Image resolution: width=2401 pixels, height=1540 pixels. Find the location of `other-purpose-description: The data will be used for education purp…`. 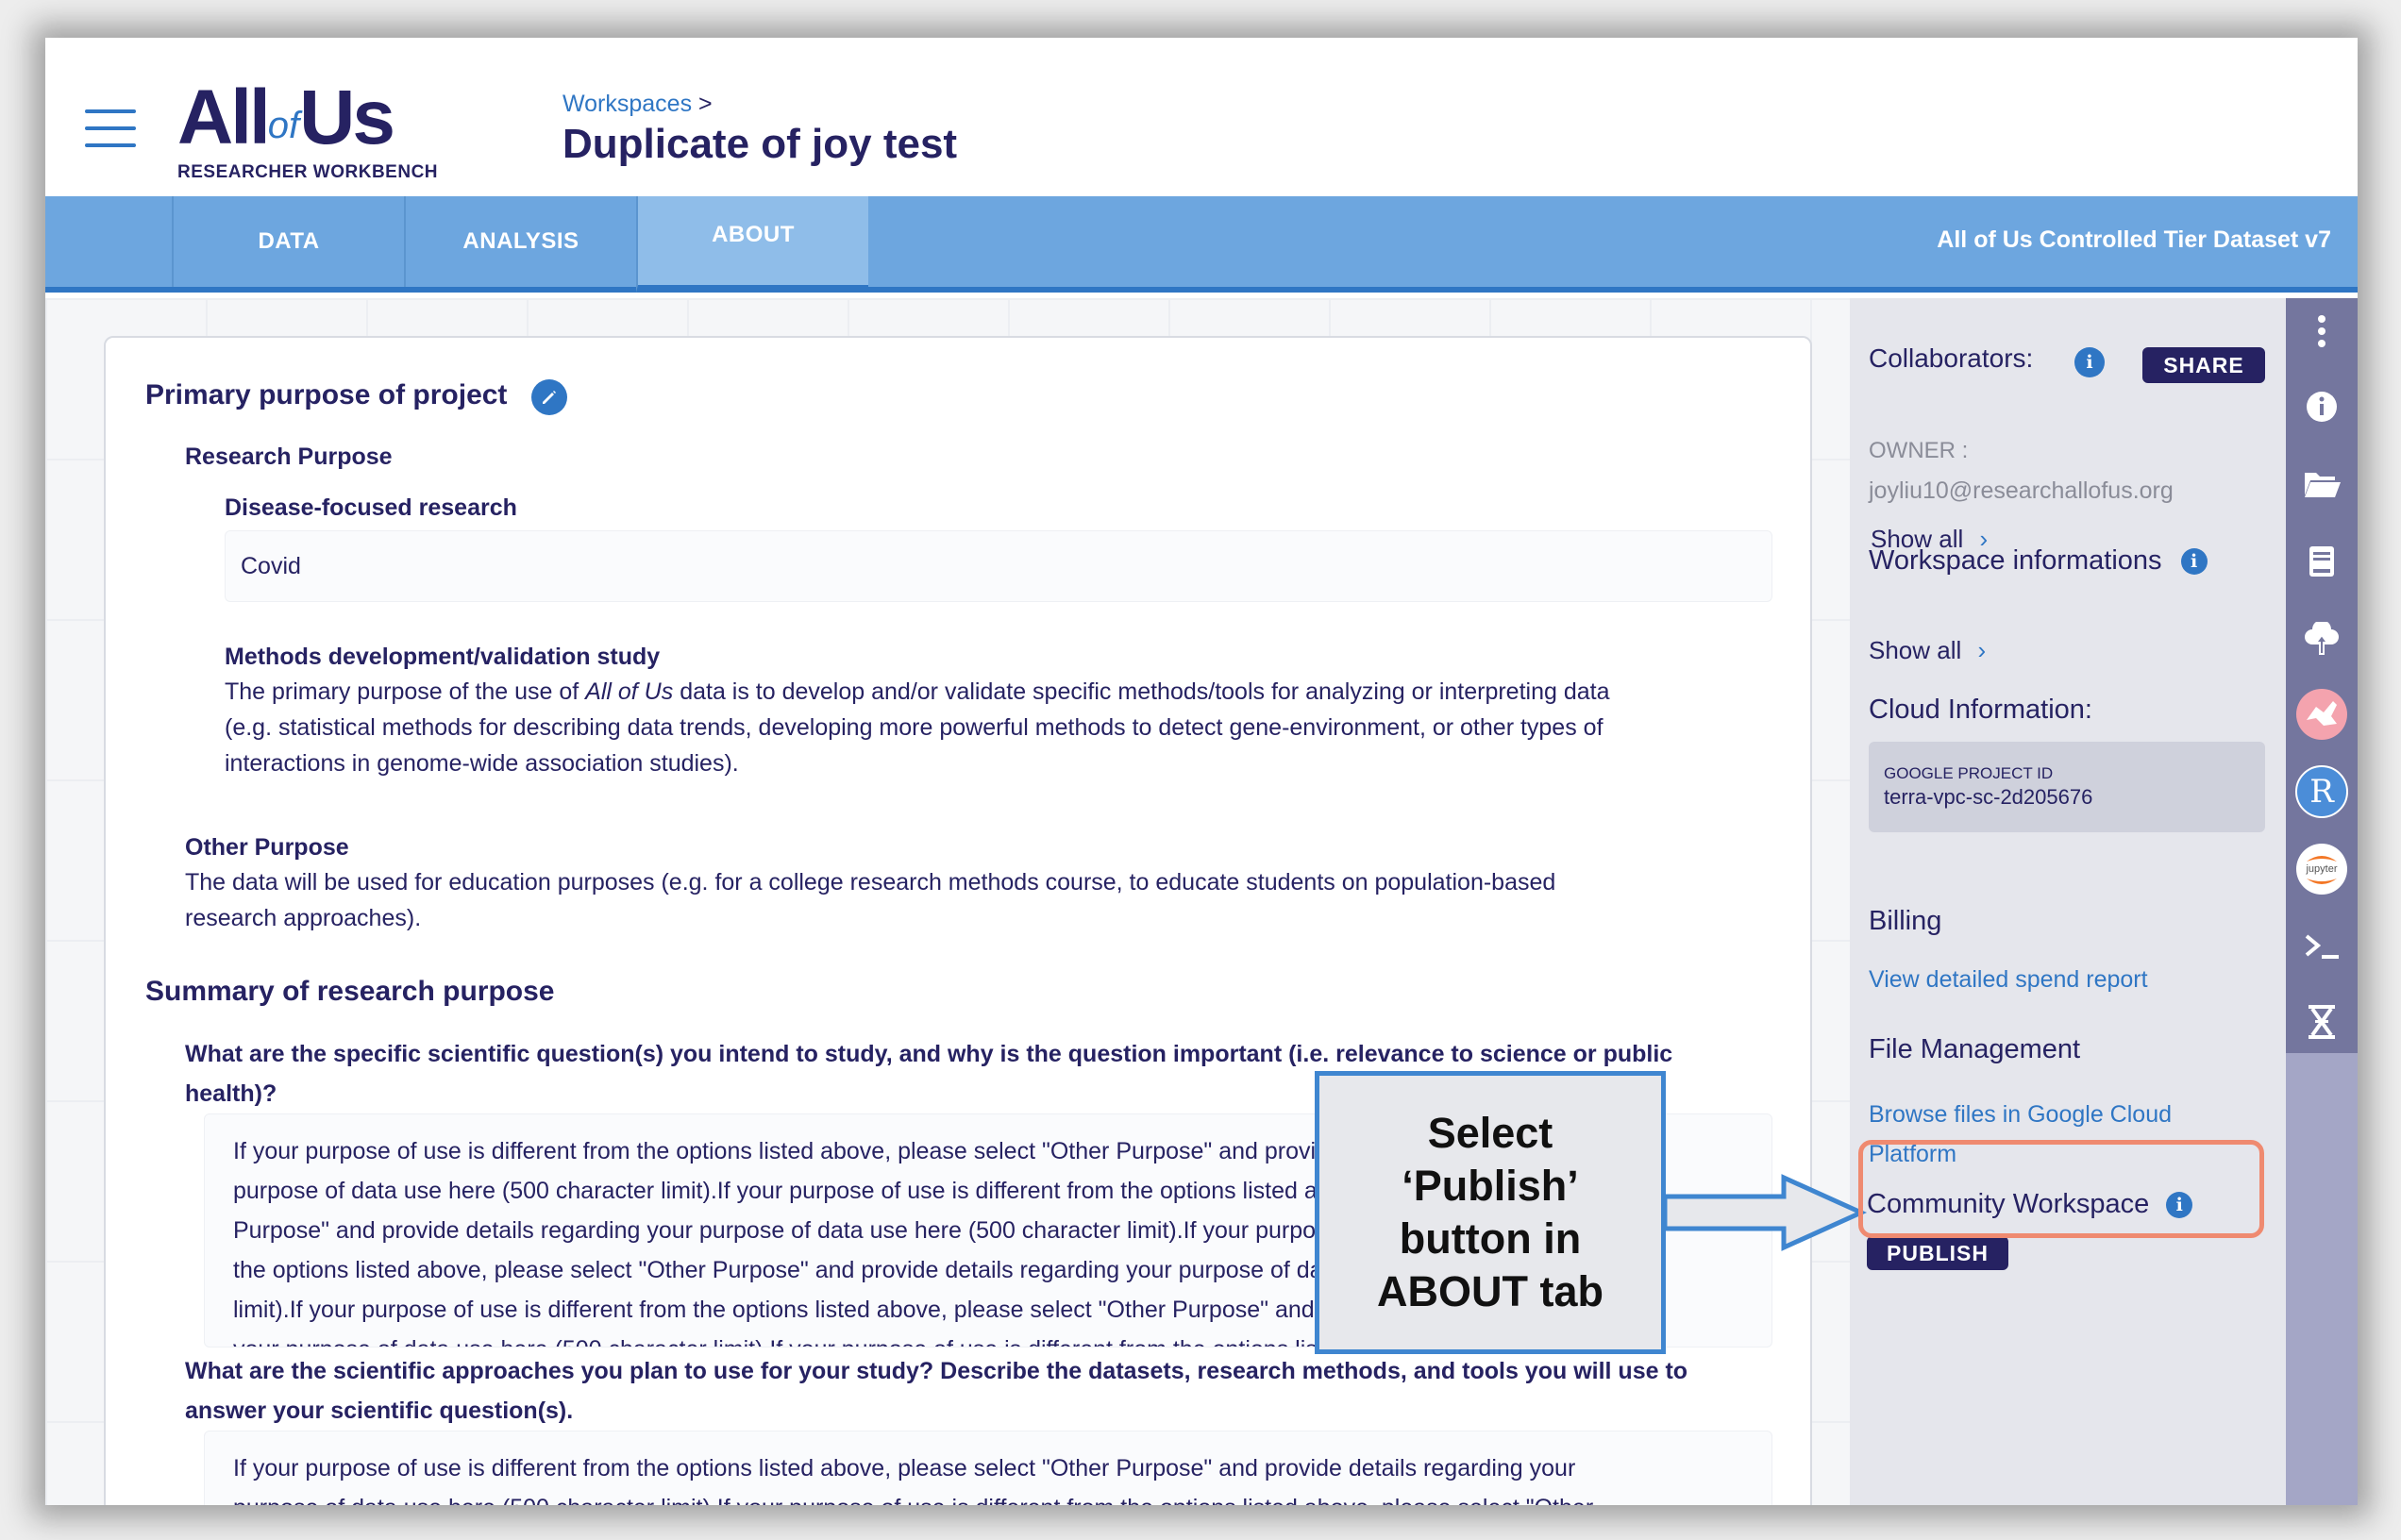

other-purpose-description: The data will be used for education purp… is located at coordinates (987, 900).